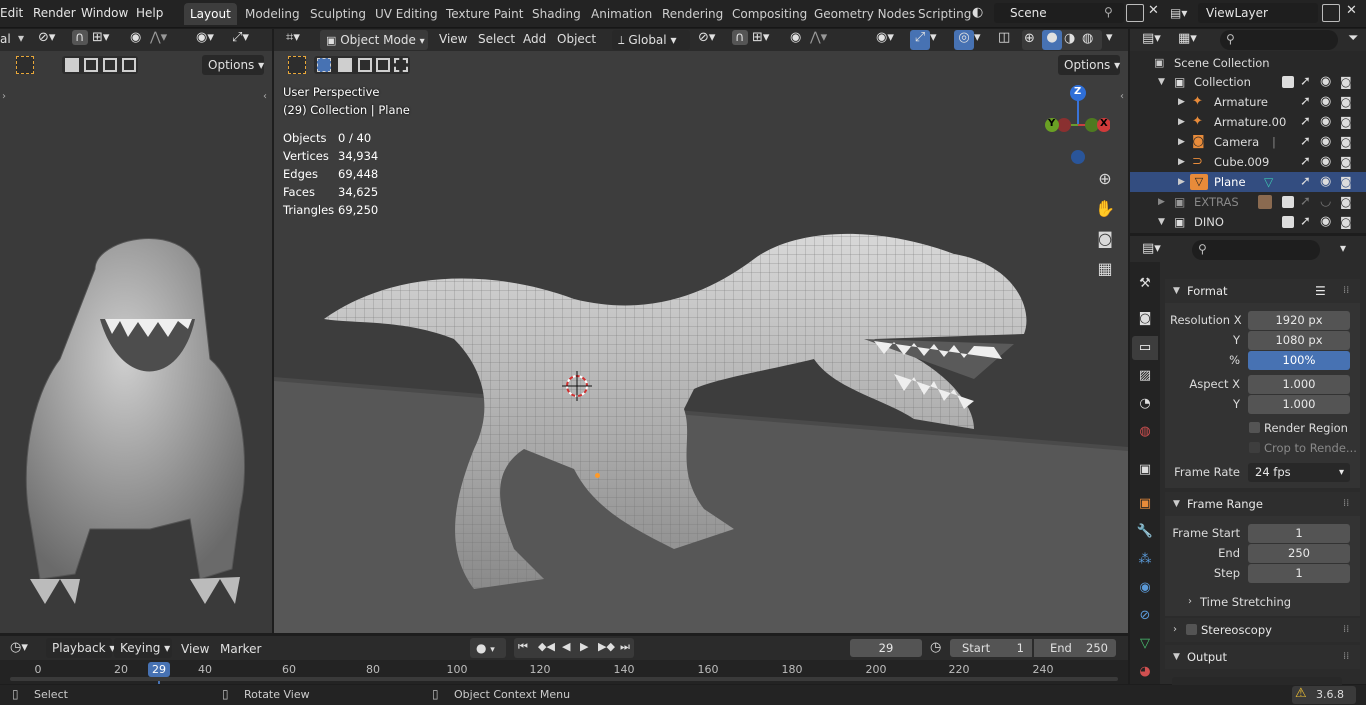 The width and height of the screenshot is (1366, 705). I want to click on playback-menu: Playback ▾, so click(80, 648).